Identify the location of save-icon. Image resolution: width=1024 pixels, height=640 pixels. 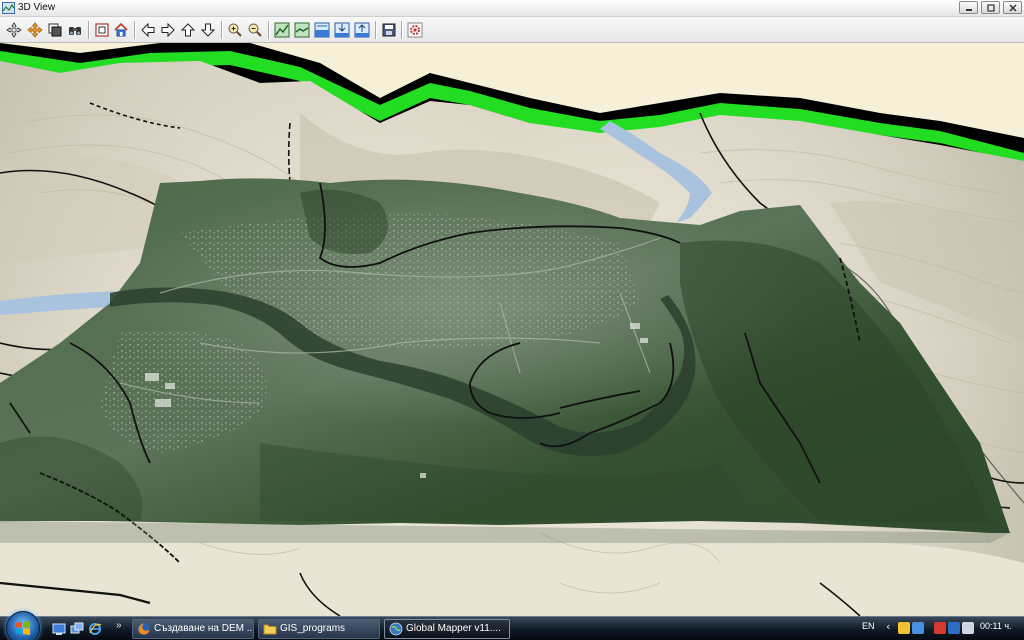
(389, 30).